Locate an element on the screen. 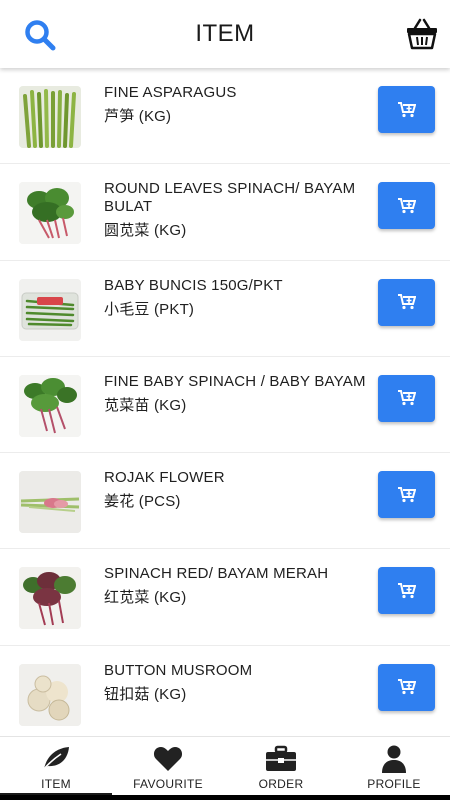 The image size is (450, 800). briefcase-icon is located at coordinates (281, 758).